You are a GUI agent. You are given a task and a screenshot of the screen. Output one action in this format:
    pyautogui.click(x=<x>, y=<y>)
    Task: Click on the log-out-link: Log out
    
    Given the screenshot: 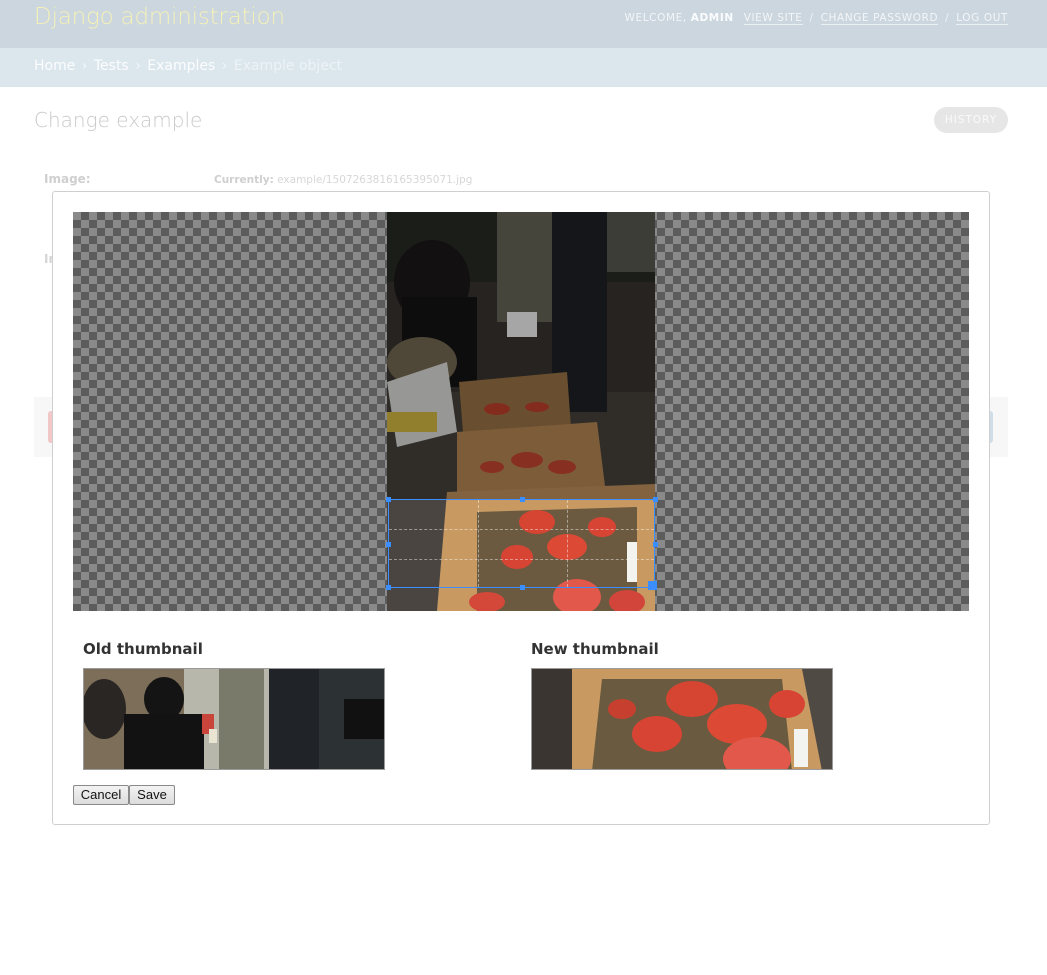 What is the action you would take?
    pyautogui.click(x=982, y=18)
    